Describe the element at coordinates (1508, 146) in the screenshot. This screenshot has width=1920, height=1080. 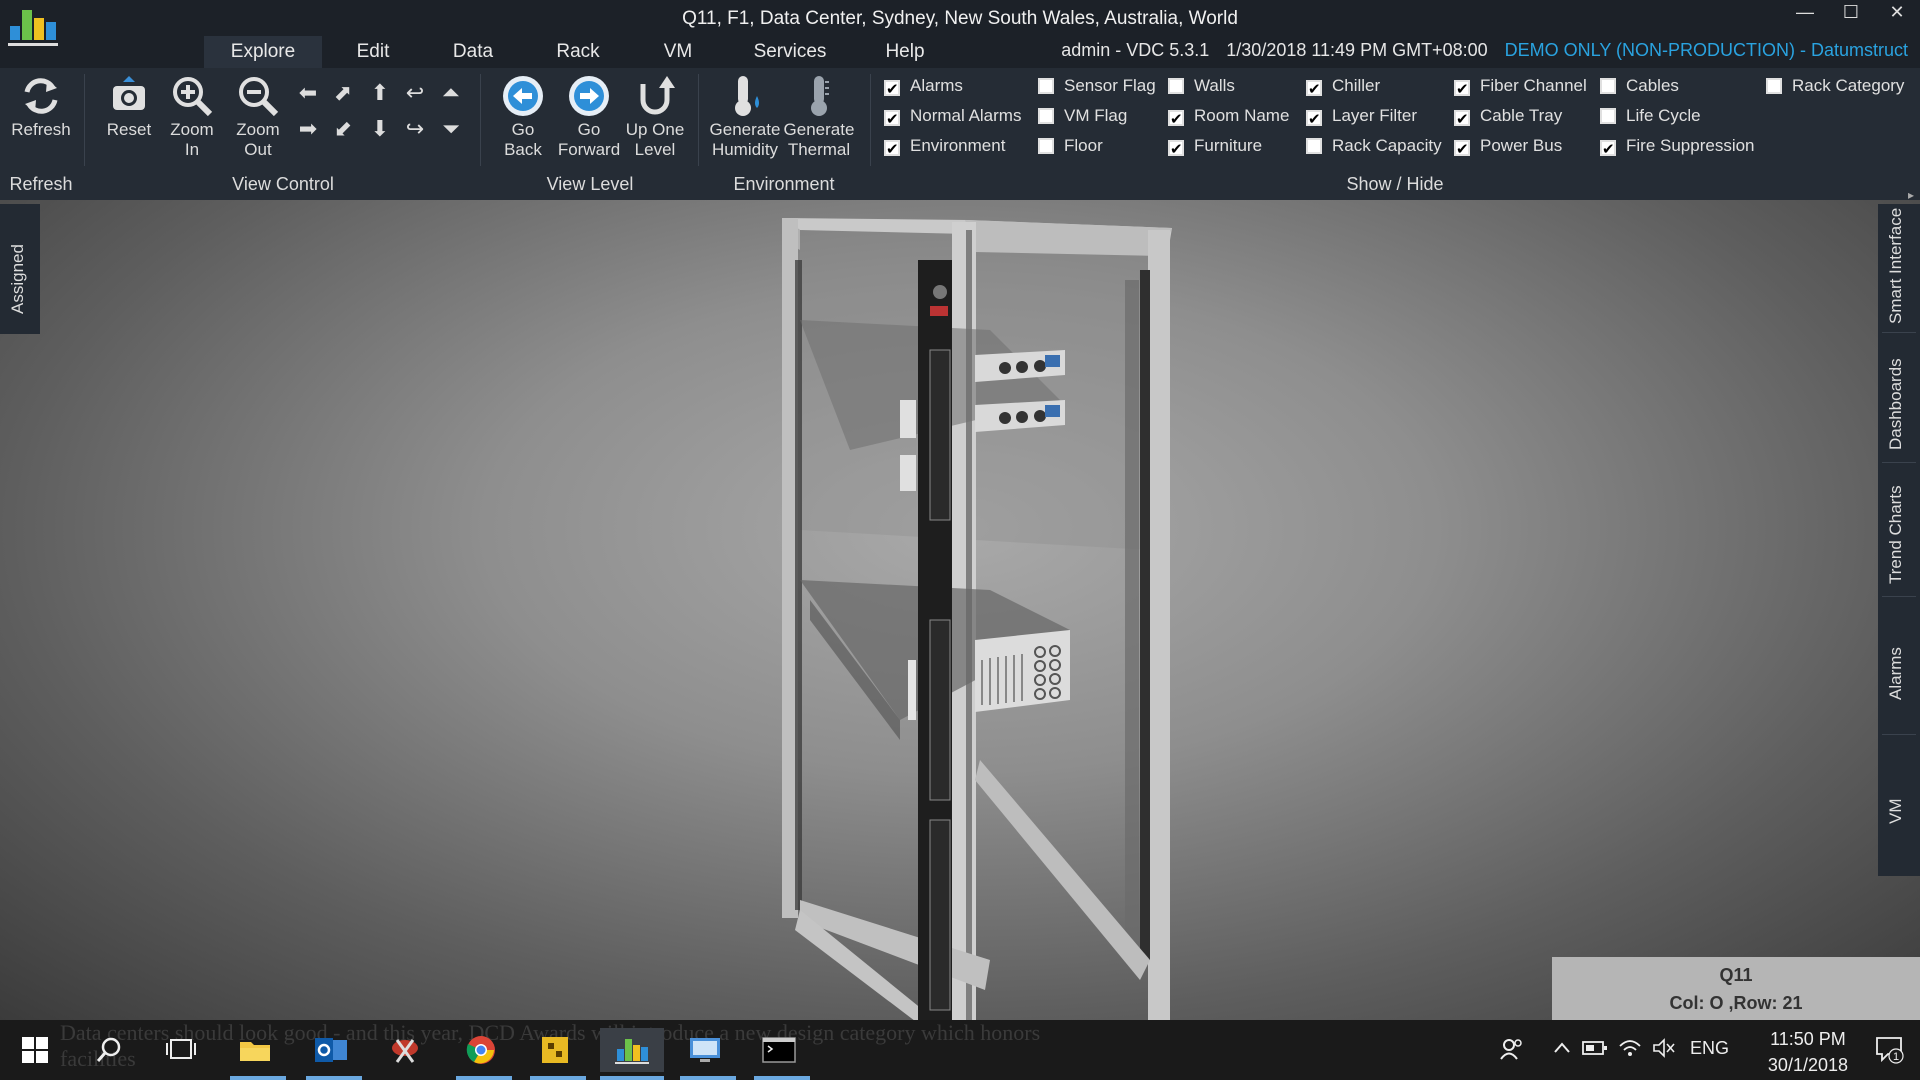
I see `checkbox-power-bus: ✔ Power Bus` at that location.